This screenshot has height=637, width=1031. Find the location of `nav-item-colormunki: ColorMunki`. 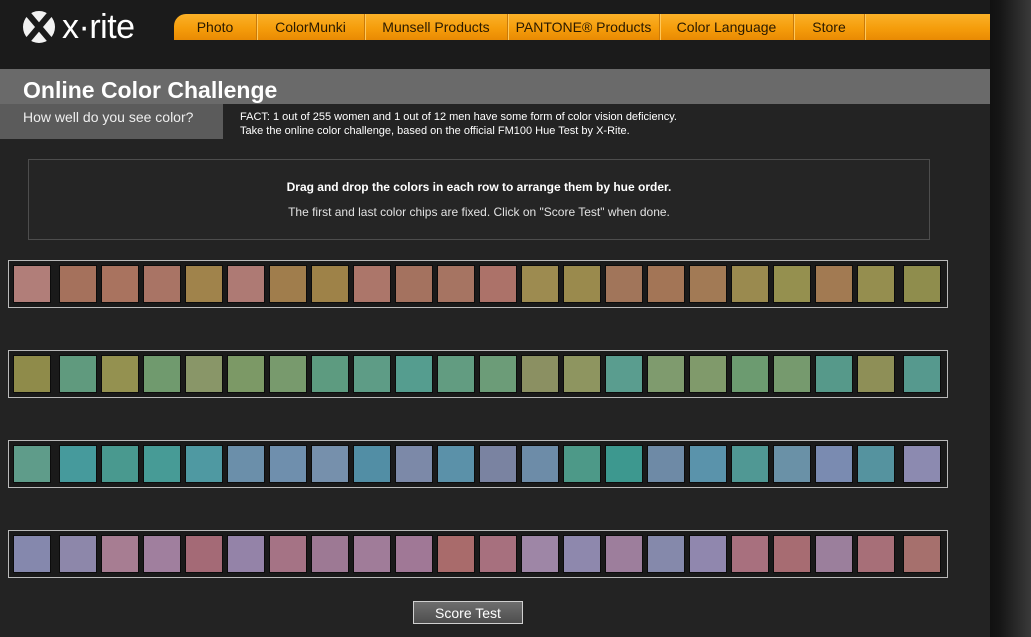

nav-item-colormunki: ColorMunki is located at coordinates (311, 27).